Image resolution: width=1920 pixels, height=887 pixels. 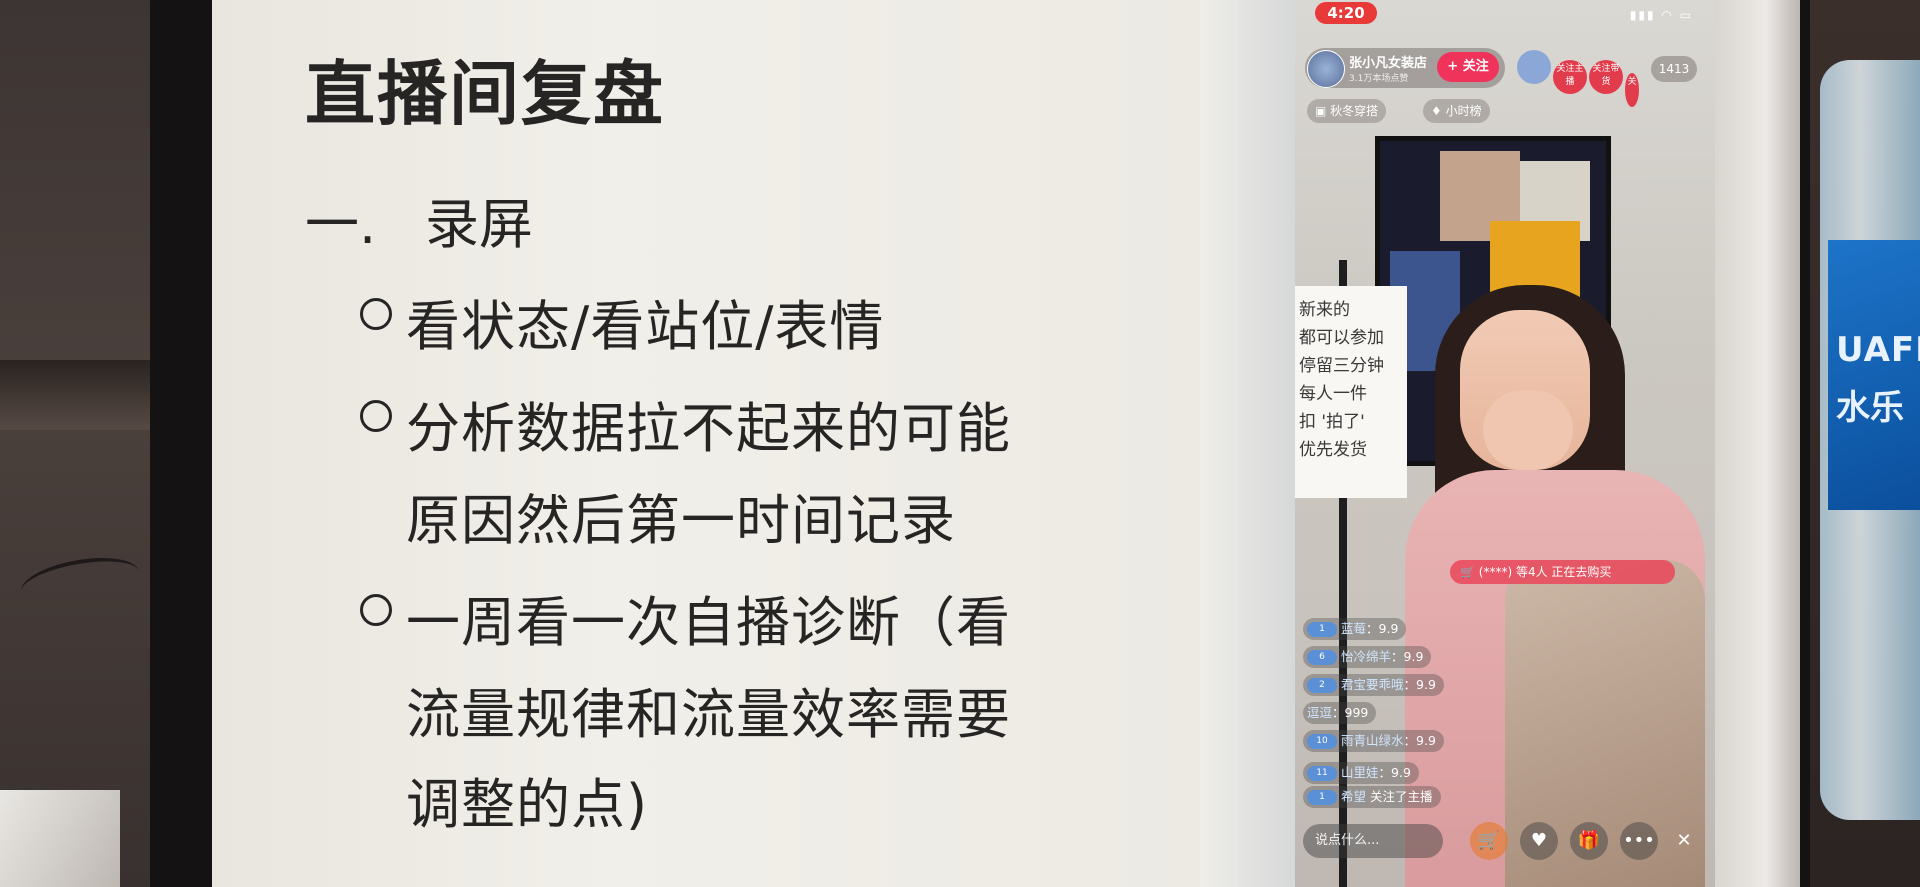 I want to click on tag-autumn-winter: ▣ 秋冬穿搭, so click(x=1347, y=111).